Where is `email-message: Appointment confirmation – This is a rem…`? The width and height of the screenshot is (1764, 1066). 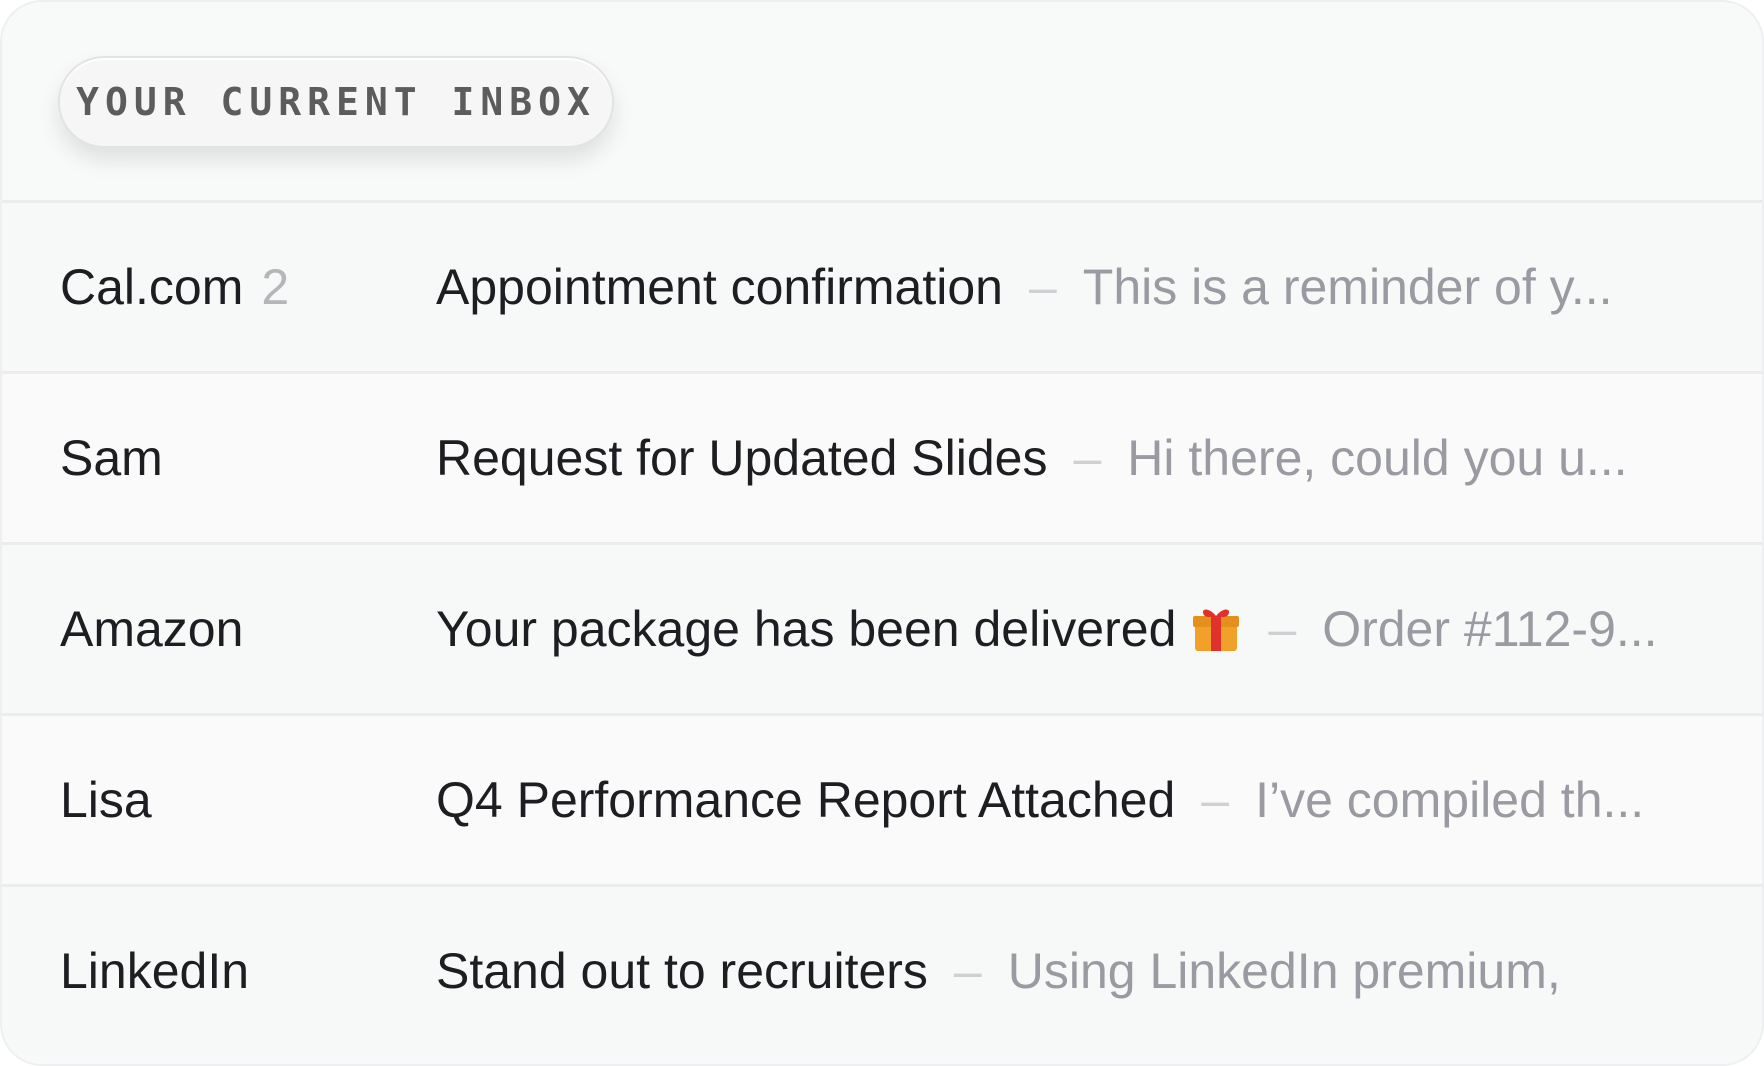
email-message: Appointment confirmation – This is a rem… is located at coordinates (1079, 287).